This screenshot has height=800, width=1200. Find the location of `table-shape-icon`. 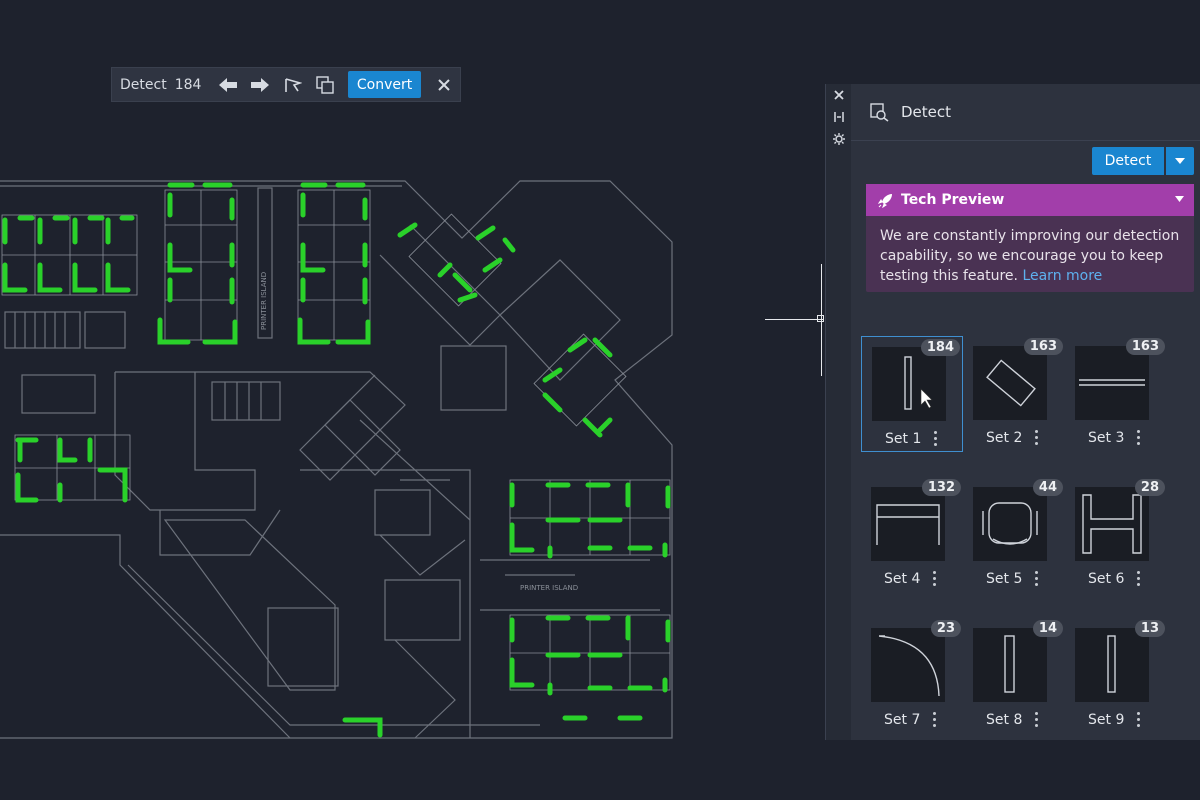

table-shape-icon is located at coordinates (908, 524).